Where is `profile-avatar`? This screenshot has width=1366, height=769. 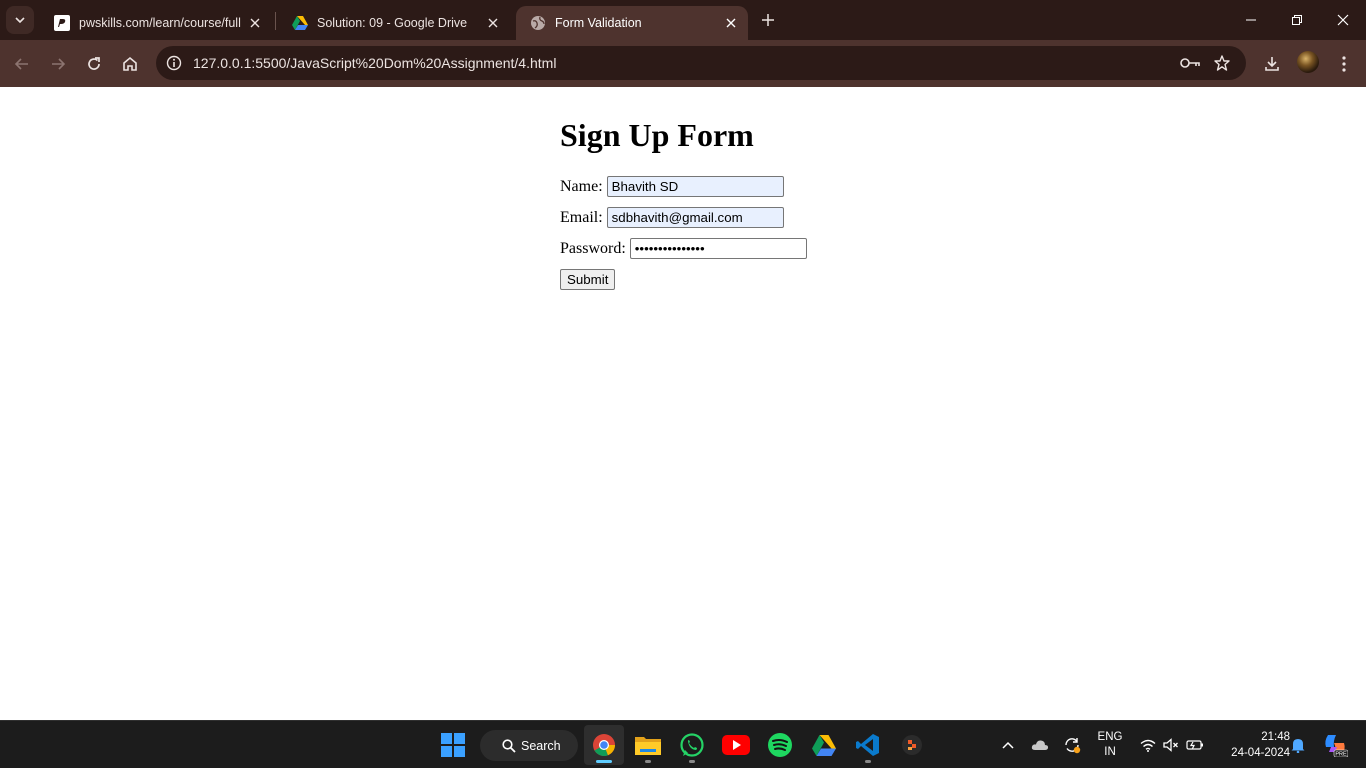
profile-avatar is located at coordinates (1308, 62).